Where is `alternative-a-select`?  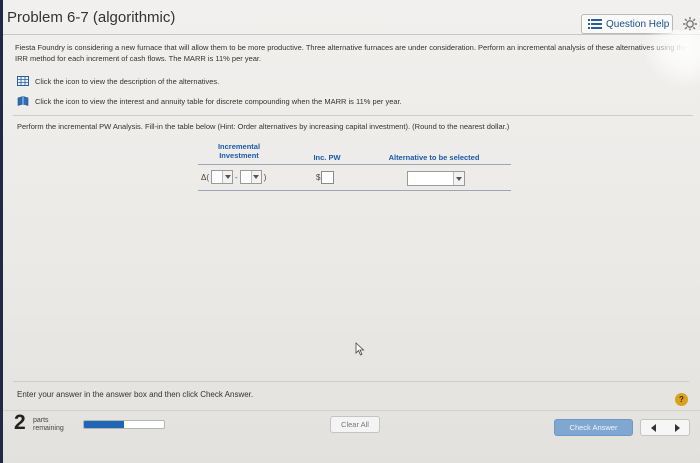
alternative-a-select is located at coordinates (222, 177).